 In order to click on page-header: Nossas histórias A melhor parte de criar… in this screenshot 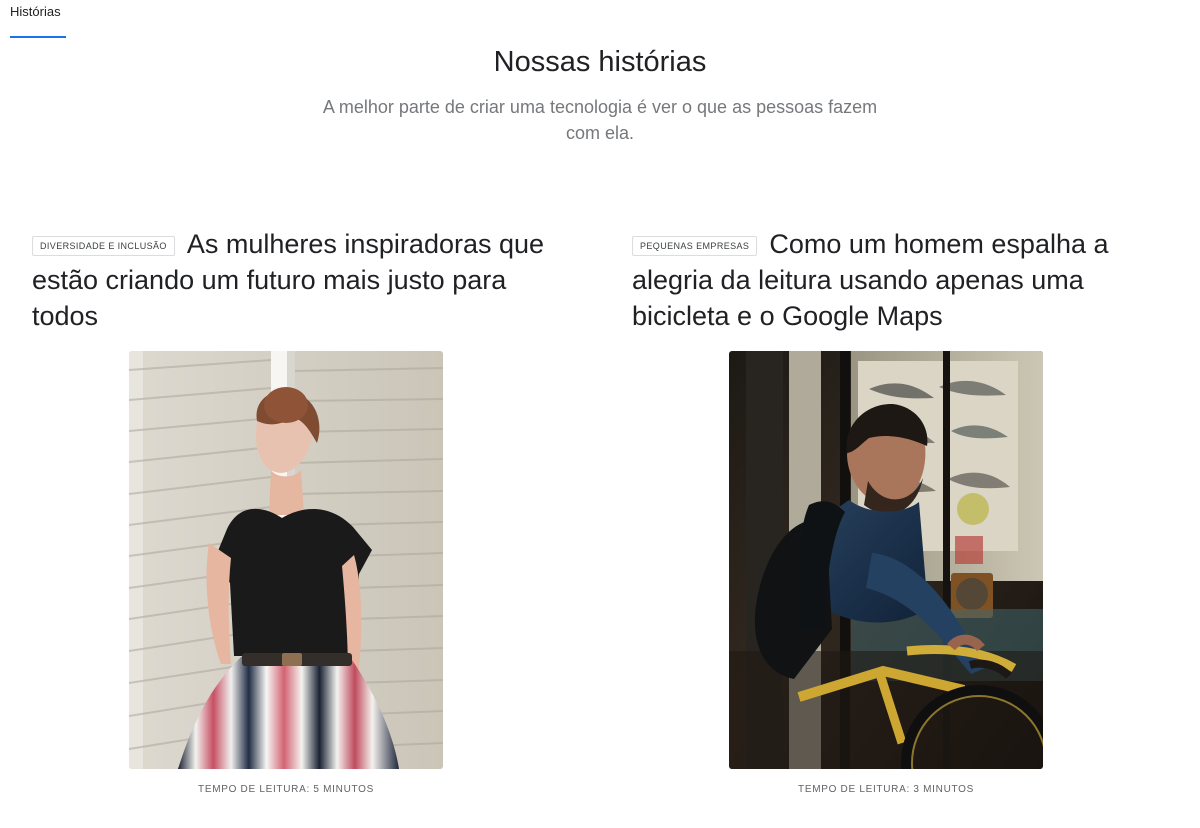, I will do `click(600, 94)`.